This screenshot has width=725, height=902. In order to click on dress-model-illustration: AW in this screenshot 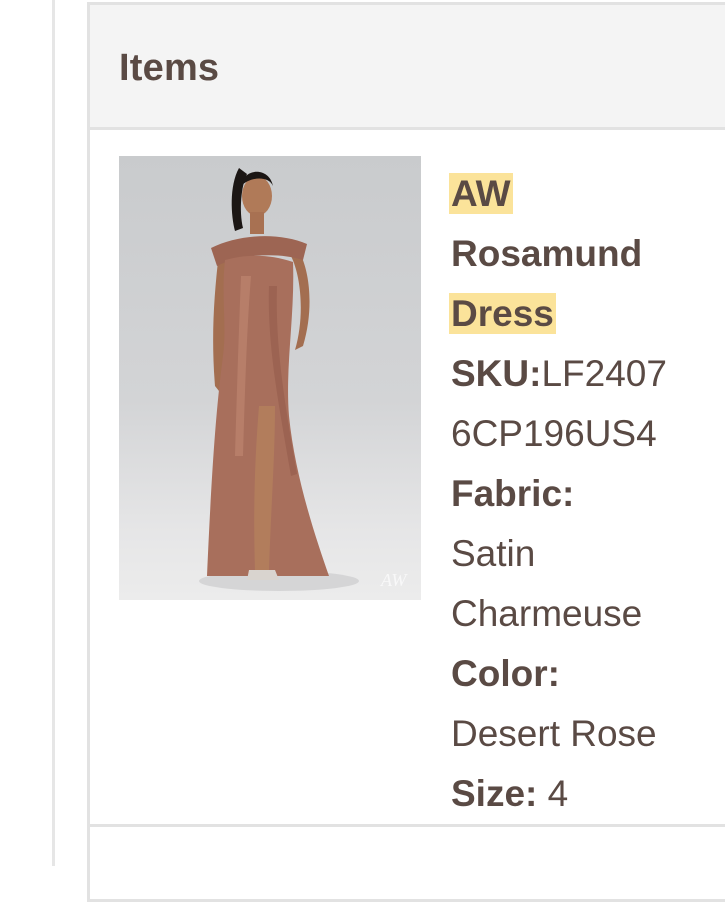, I will do `click(303, 379)`.